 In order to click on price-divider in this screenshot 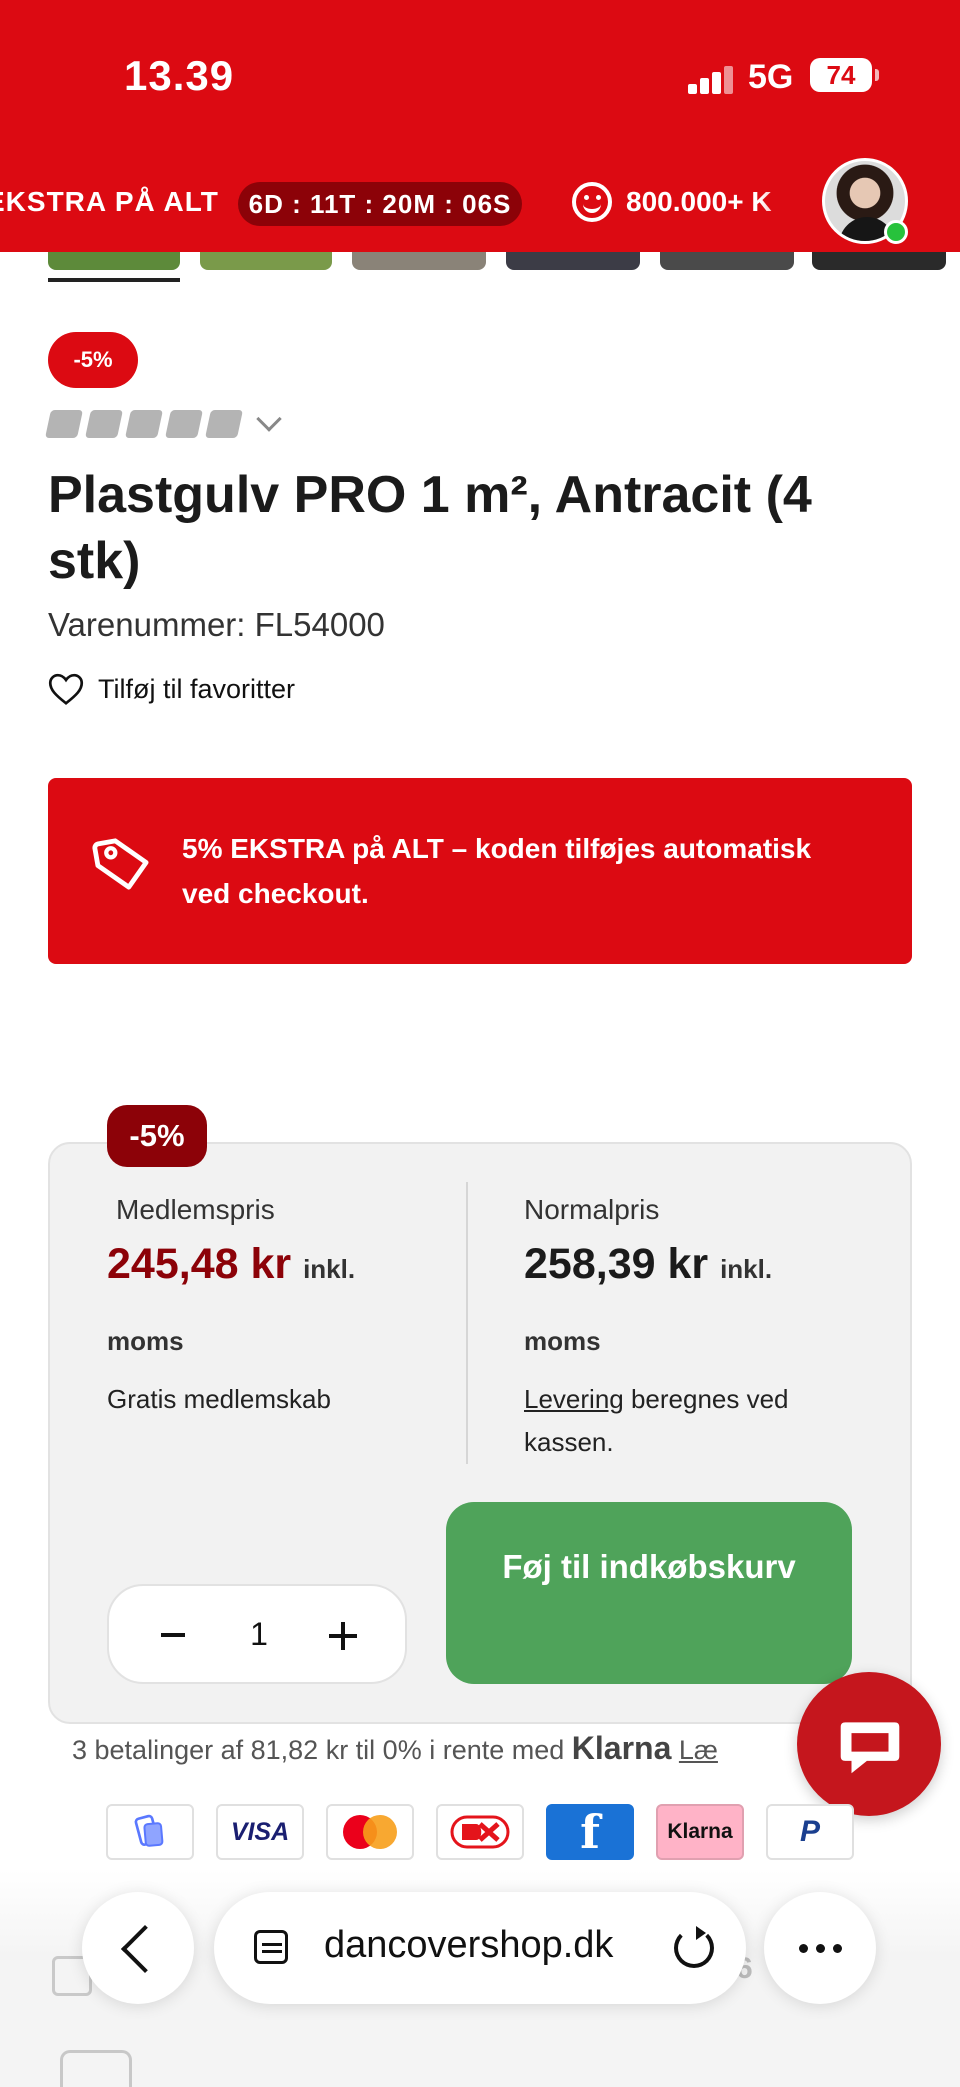, I will do `click(467, 1323)`.